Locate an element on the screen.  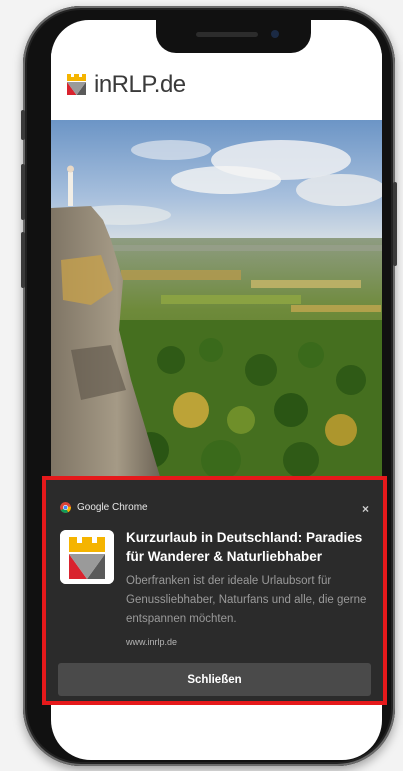
site-header: inRLP.de is located at coordinates (216, 86).